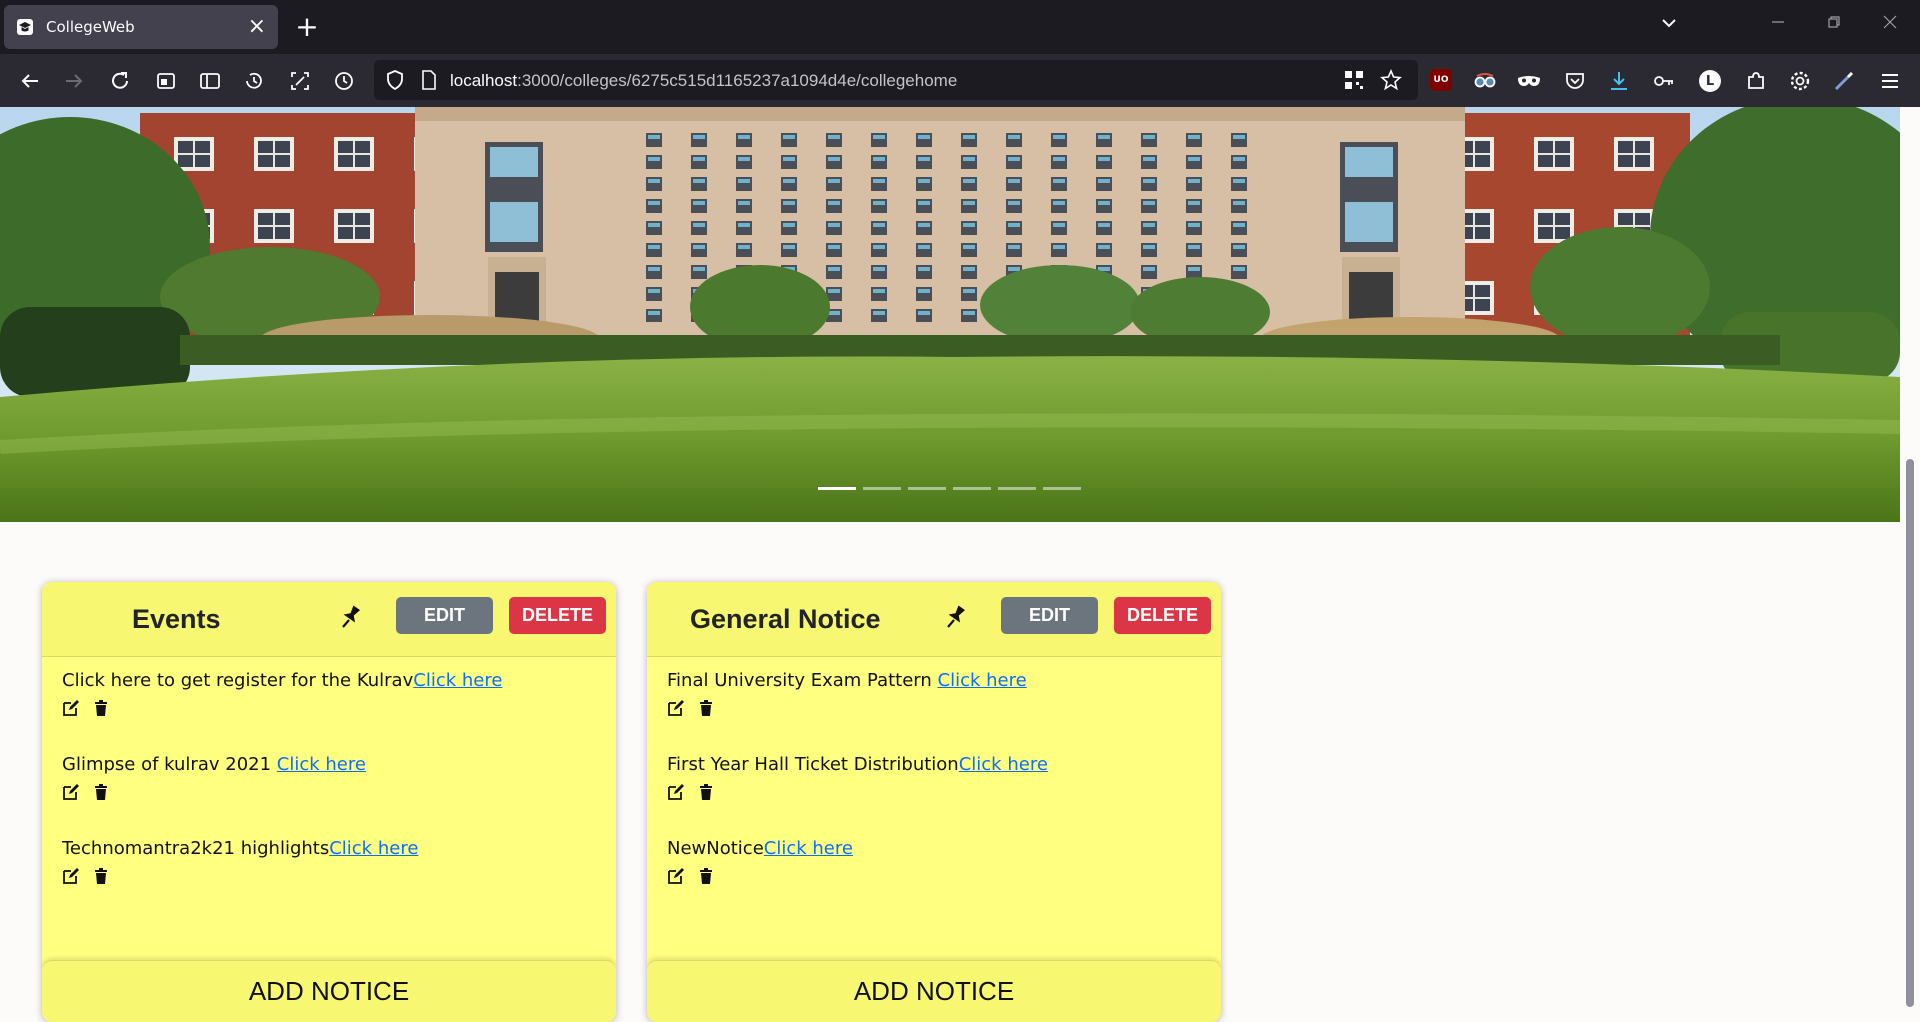 The width and height of the screenshot is (1920, 1022). I want to click on account-avatar-icon: L, so click(1710, 81).